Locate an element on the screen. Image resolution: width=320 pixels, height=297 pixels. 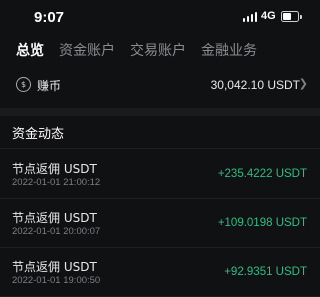
transaction-amount: +235.4222 USDT is located at coordinates (262, 174).